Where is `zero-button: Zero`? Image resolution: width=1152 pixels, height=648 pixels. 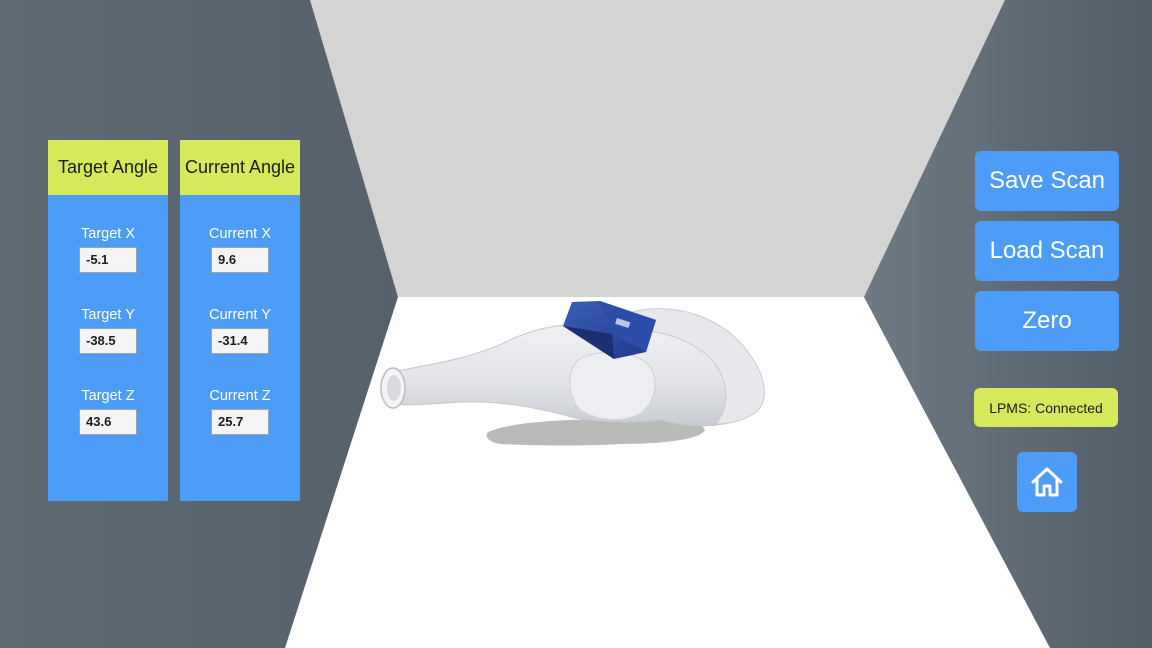 zero-button: Zero is located at coordinates (1047, 321).